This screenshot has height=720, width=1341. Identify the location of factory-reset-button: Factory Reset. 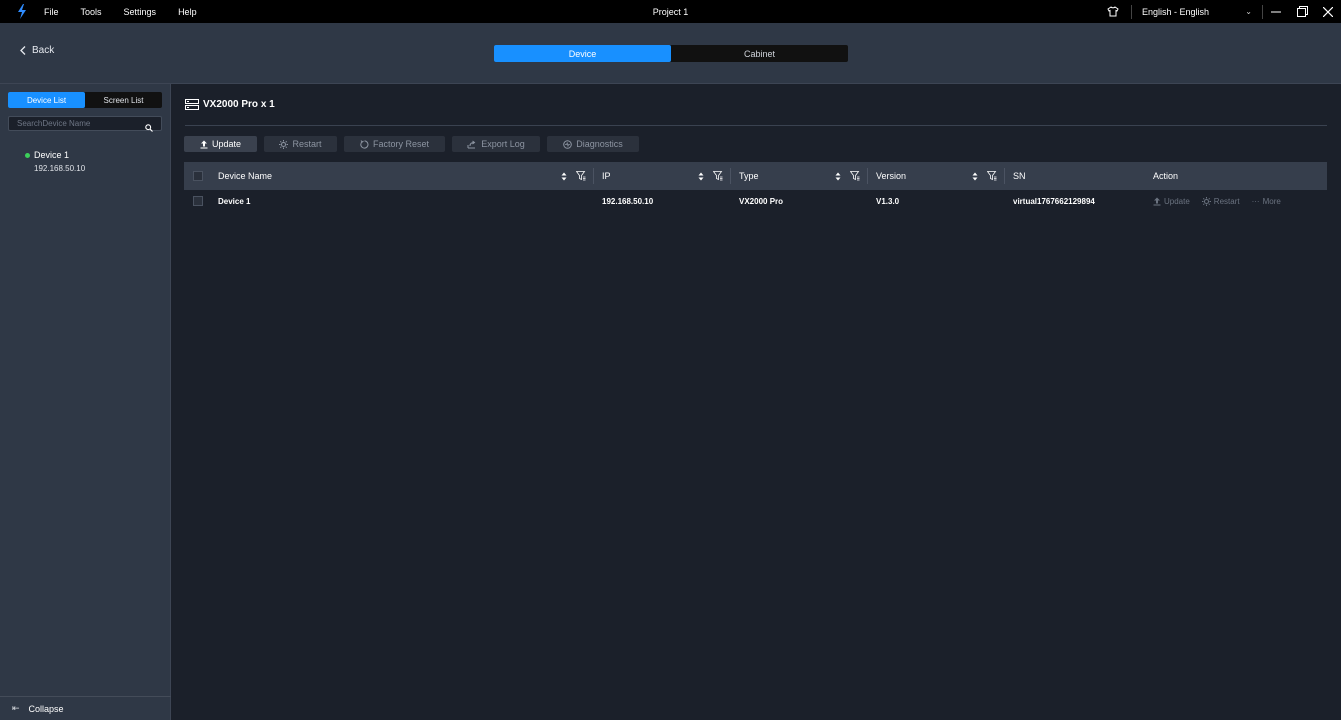
(394, 144).